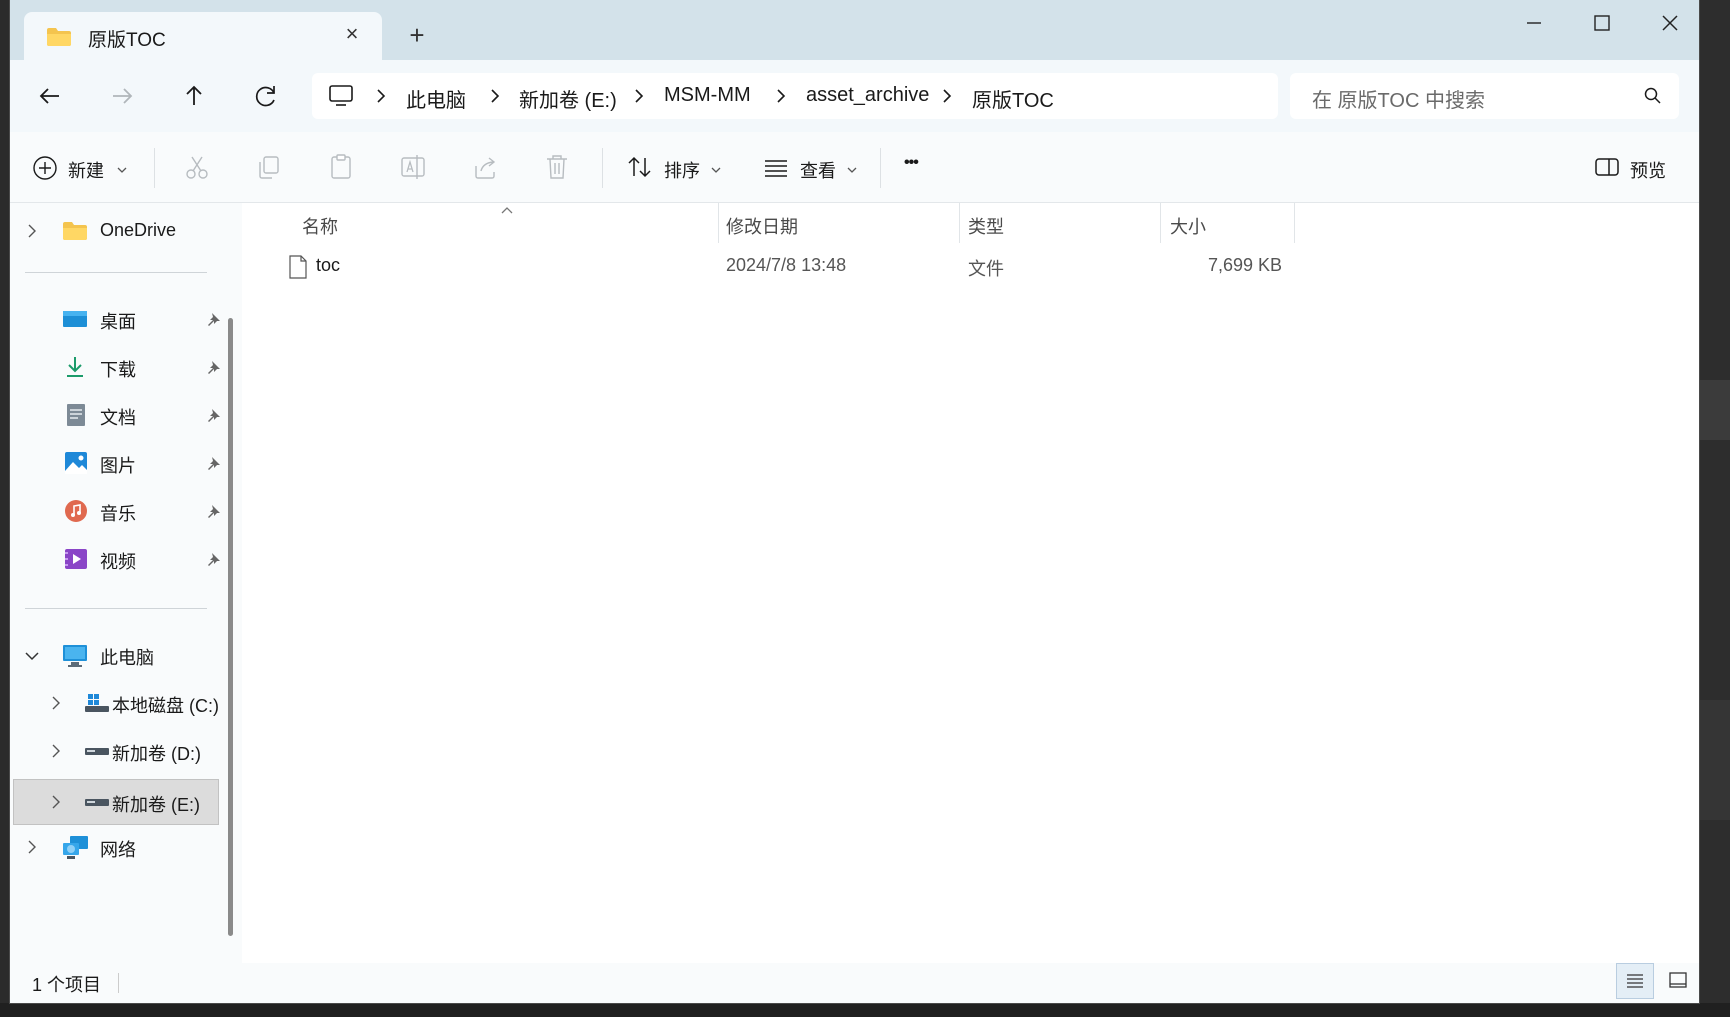  Describe the element at coordinates (1398, 101) in the screenshot. I see `search-placeholder: 在 原版TOC 中搜索` at that location.